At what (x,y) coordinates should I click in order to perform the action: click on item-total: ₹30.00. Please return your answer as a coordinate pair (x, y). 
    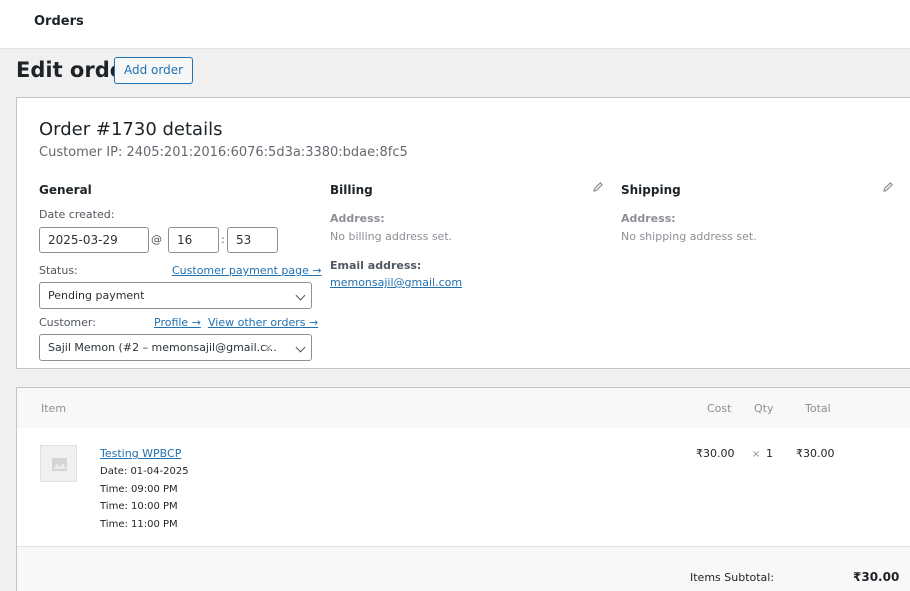
    Looking at the image, I should click on (815, 453).